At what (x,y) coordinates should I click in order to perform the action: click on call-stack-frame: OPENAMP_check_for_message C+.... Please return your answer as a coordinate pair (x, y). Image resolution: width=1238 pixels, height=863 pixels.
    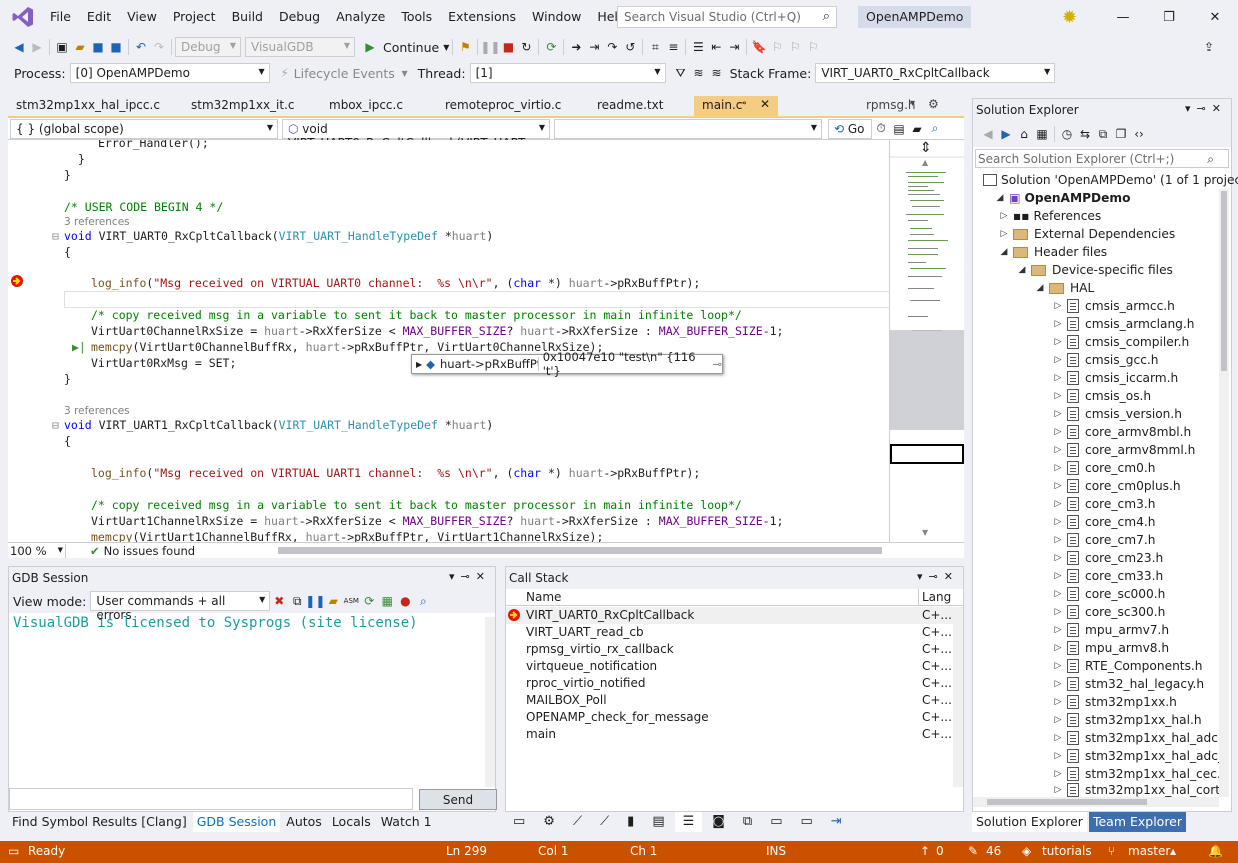
    Looking at the image, I should click on (734, 717).